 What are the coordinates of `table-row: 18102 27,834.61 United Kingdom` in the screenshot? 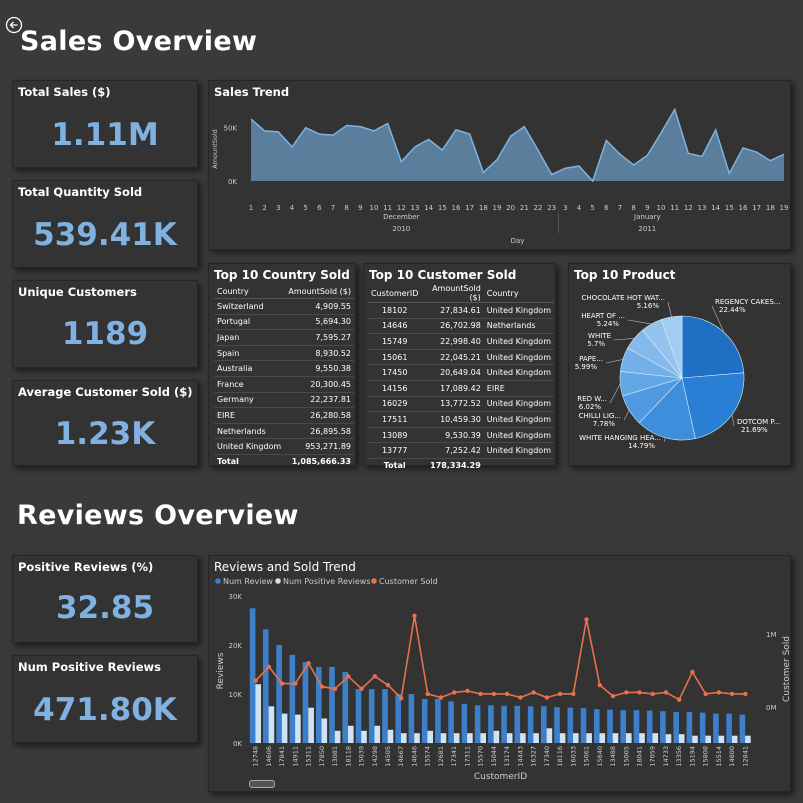 It's located at (461, 310).